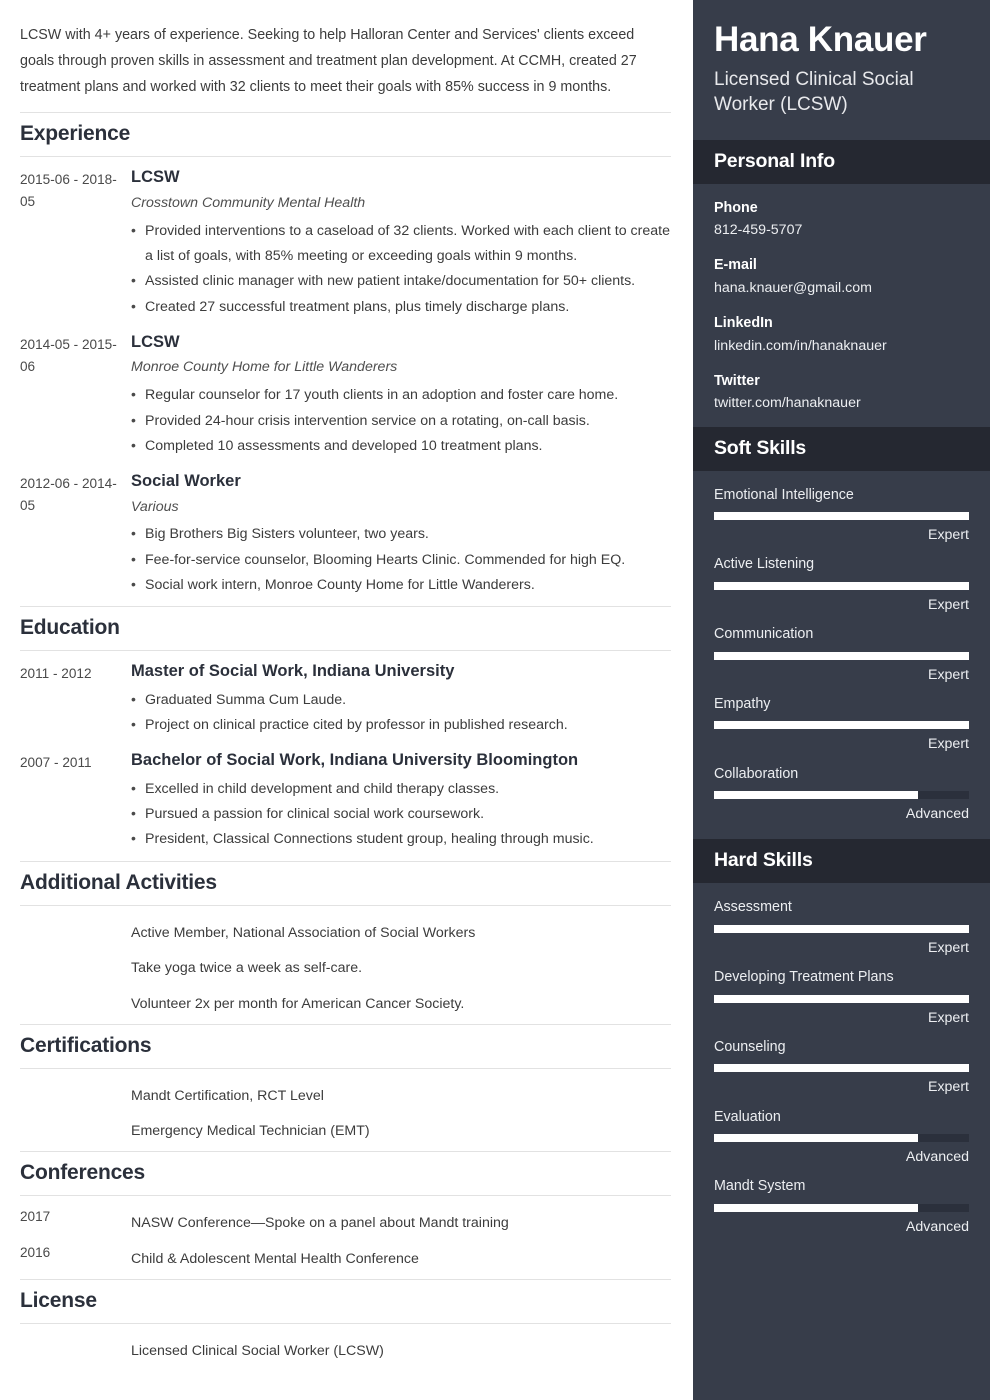 This screenshot has width=990, height=1400. Describe the element at coordinates (345, 135) in the screenshot. I see `section-heading-experience: Experience` at that location.